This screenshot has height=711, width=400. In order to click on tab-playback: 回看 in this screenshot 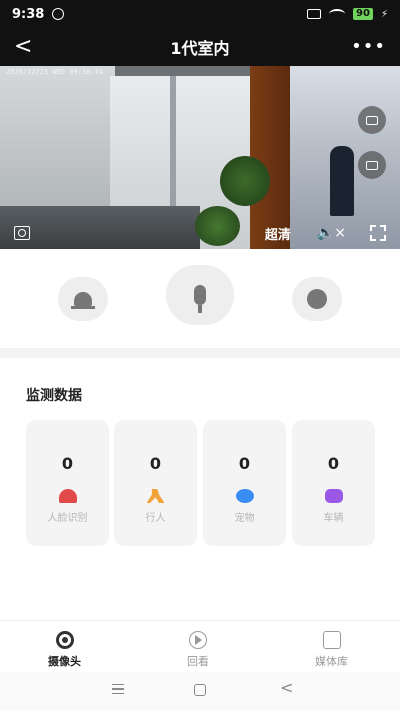, I will do `click(198, 650)`.